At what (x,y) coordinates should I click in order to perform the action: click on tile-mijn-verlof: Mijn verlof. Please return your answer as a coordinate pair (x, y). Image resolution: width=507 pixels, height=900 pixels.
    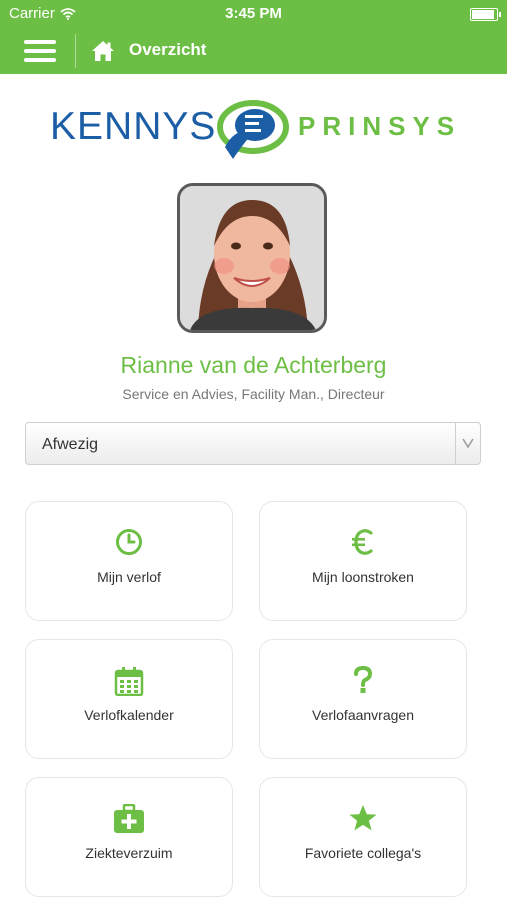
    Looking at the image, I should click on (129, 561).